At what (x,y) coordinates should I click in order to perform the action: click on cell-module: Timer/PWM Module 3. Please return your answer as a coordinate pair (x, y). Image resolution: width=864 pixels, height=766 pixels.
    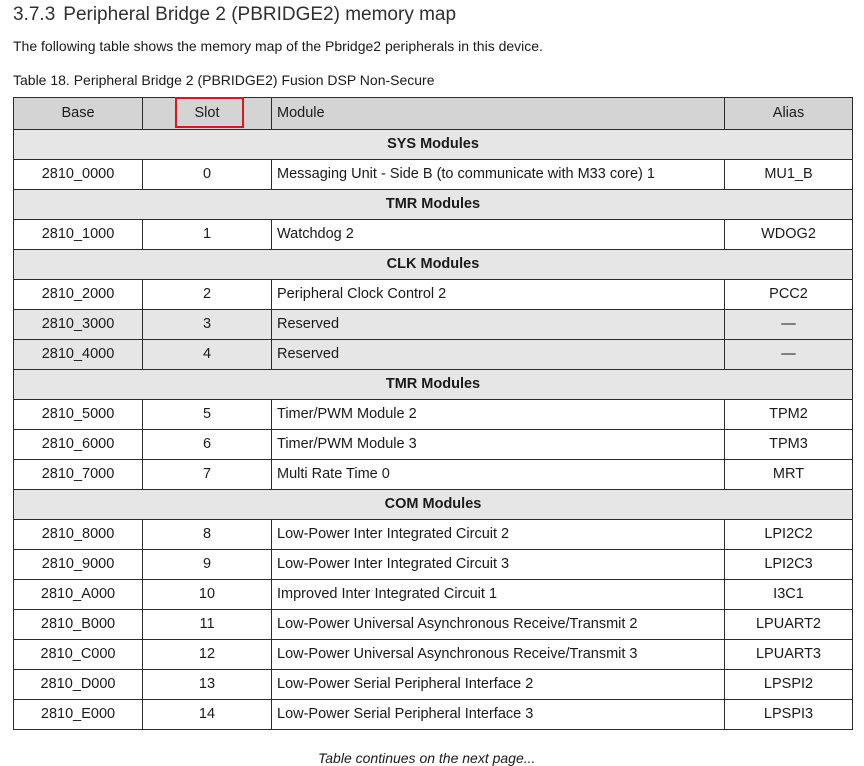
    Looking at the image, I should click on (498, 444).